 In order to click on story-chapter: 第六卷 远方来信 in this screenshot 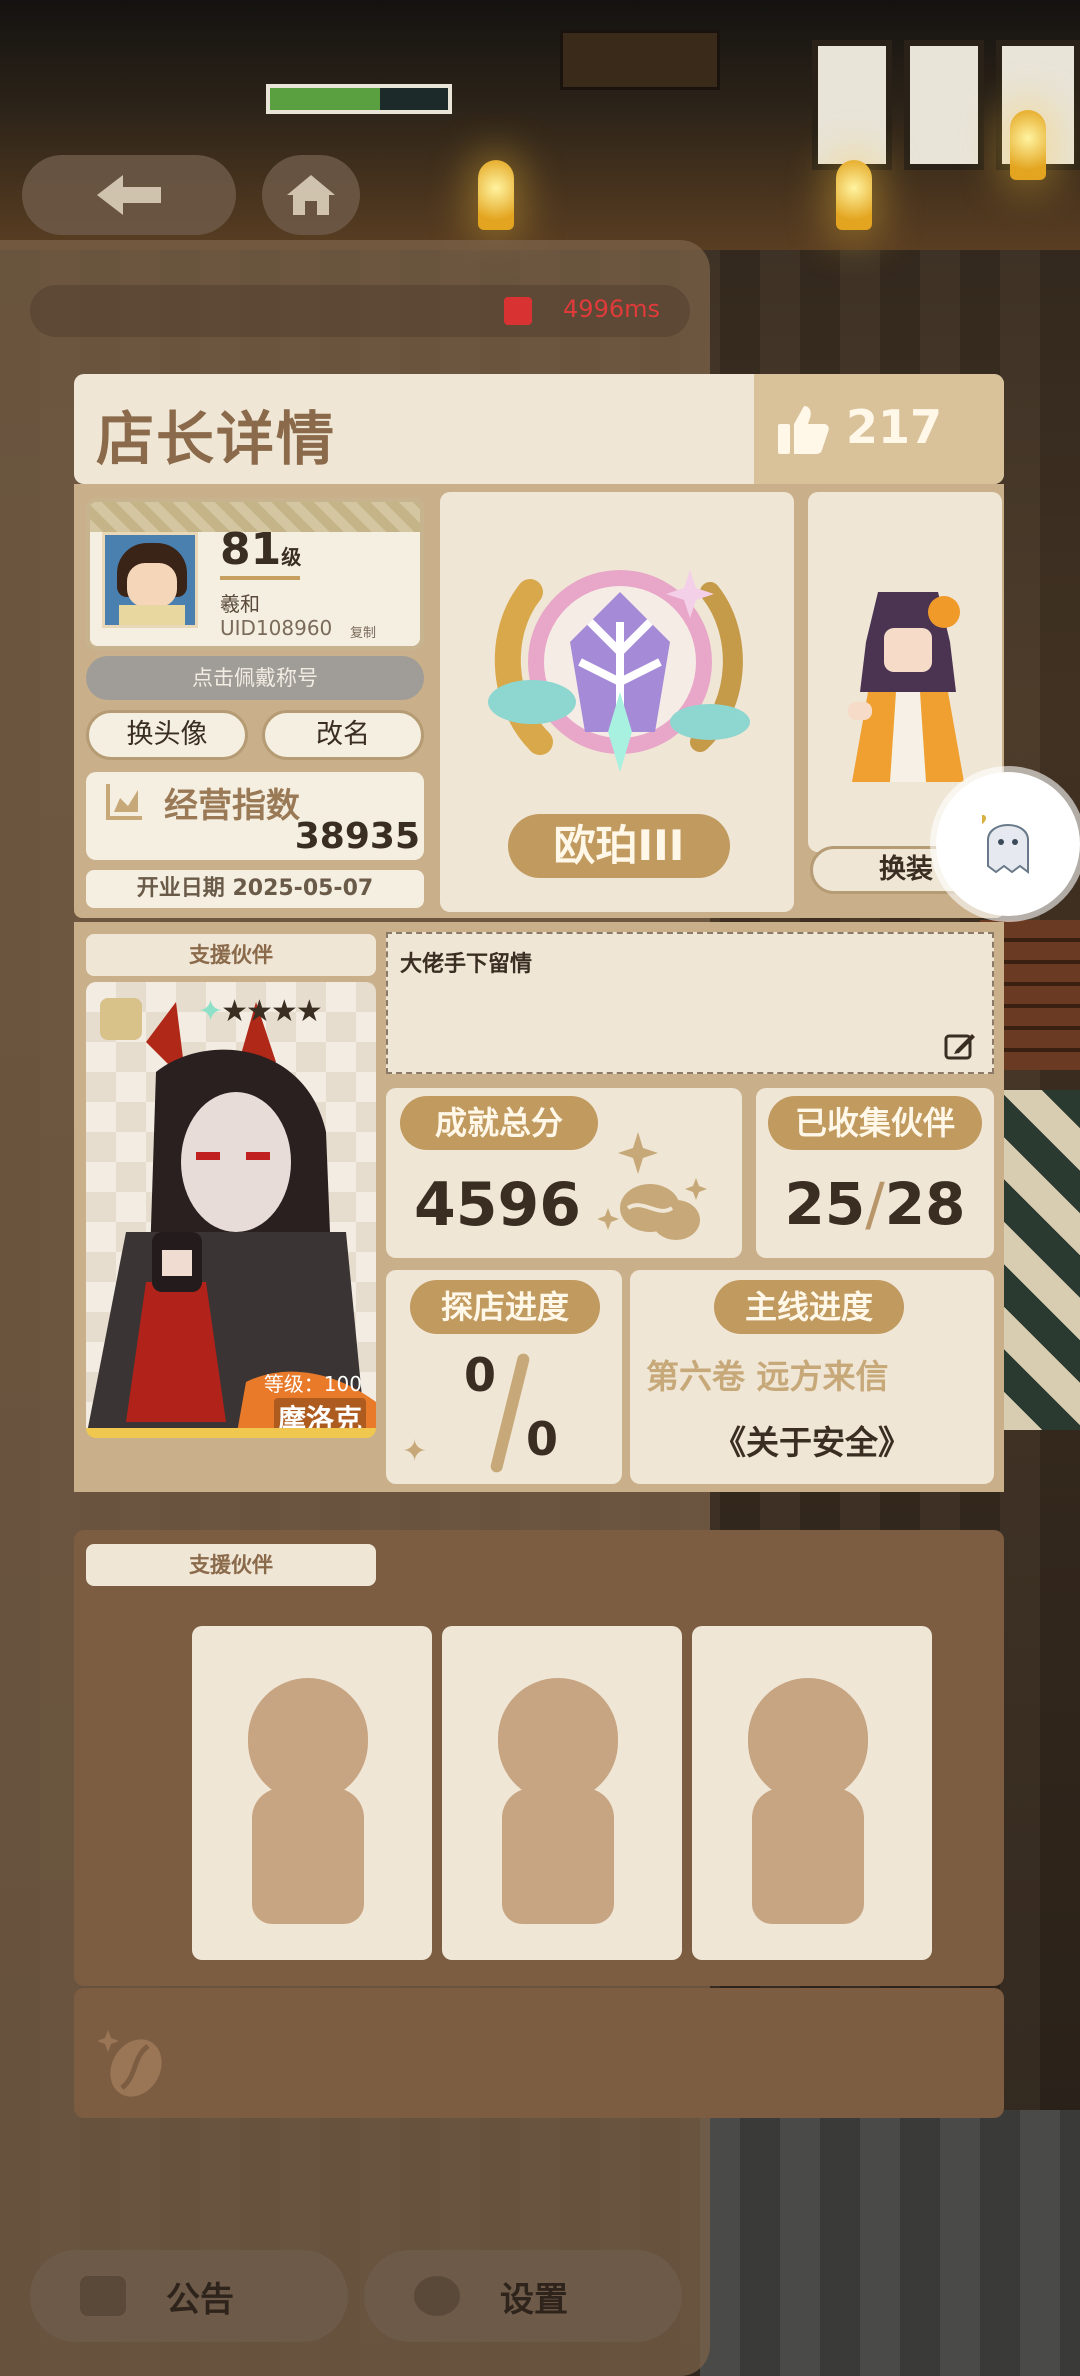, I will do `click(767, 1376)`.